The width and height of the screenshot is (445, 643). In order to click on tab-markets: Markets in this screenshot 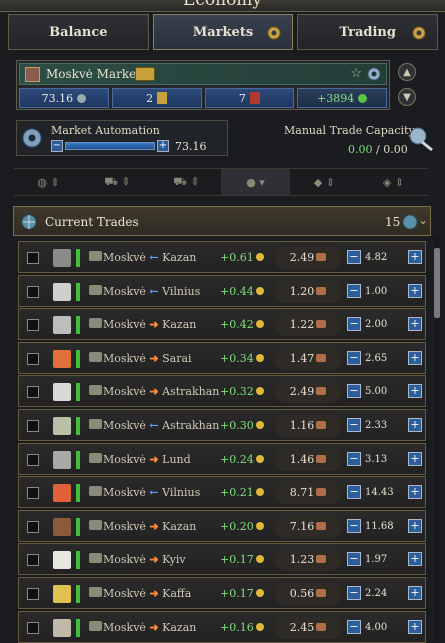, I will do `click(223, 32)`.